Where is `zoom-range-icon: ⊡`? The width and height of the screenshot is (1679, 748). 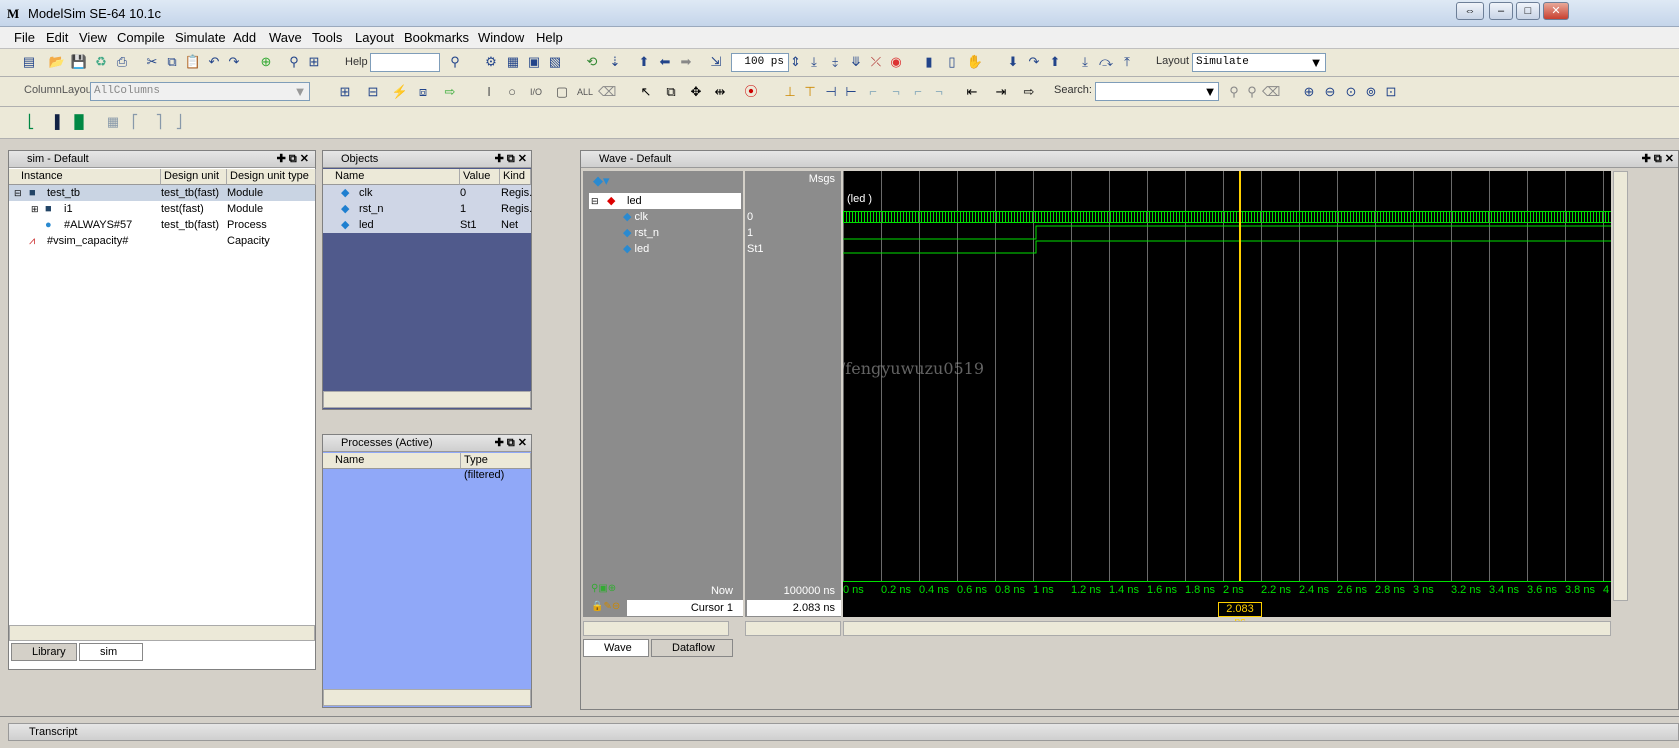 zoom-range-icon: ⊡ is located at coordinates (1391, 92).